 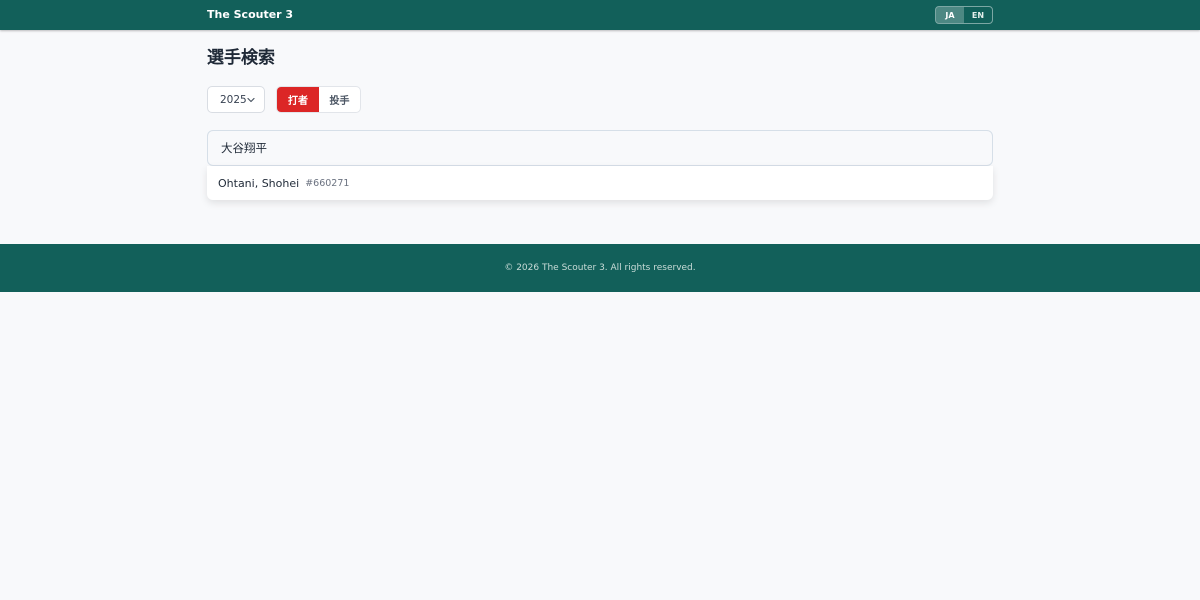 I want to click on player-search-input: 大谷翔平, so click(x=600, y=148).